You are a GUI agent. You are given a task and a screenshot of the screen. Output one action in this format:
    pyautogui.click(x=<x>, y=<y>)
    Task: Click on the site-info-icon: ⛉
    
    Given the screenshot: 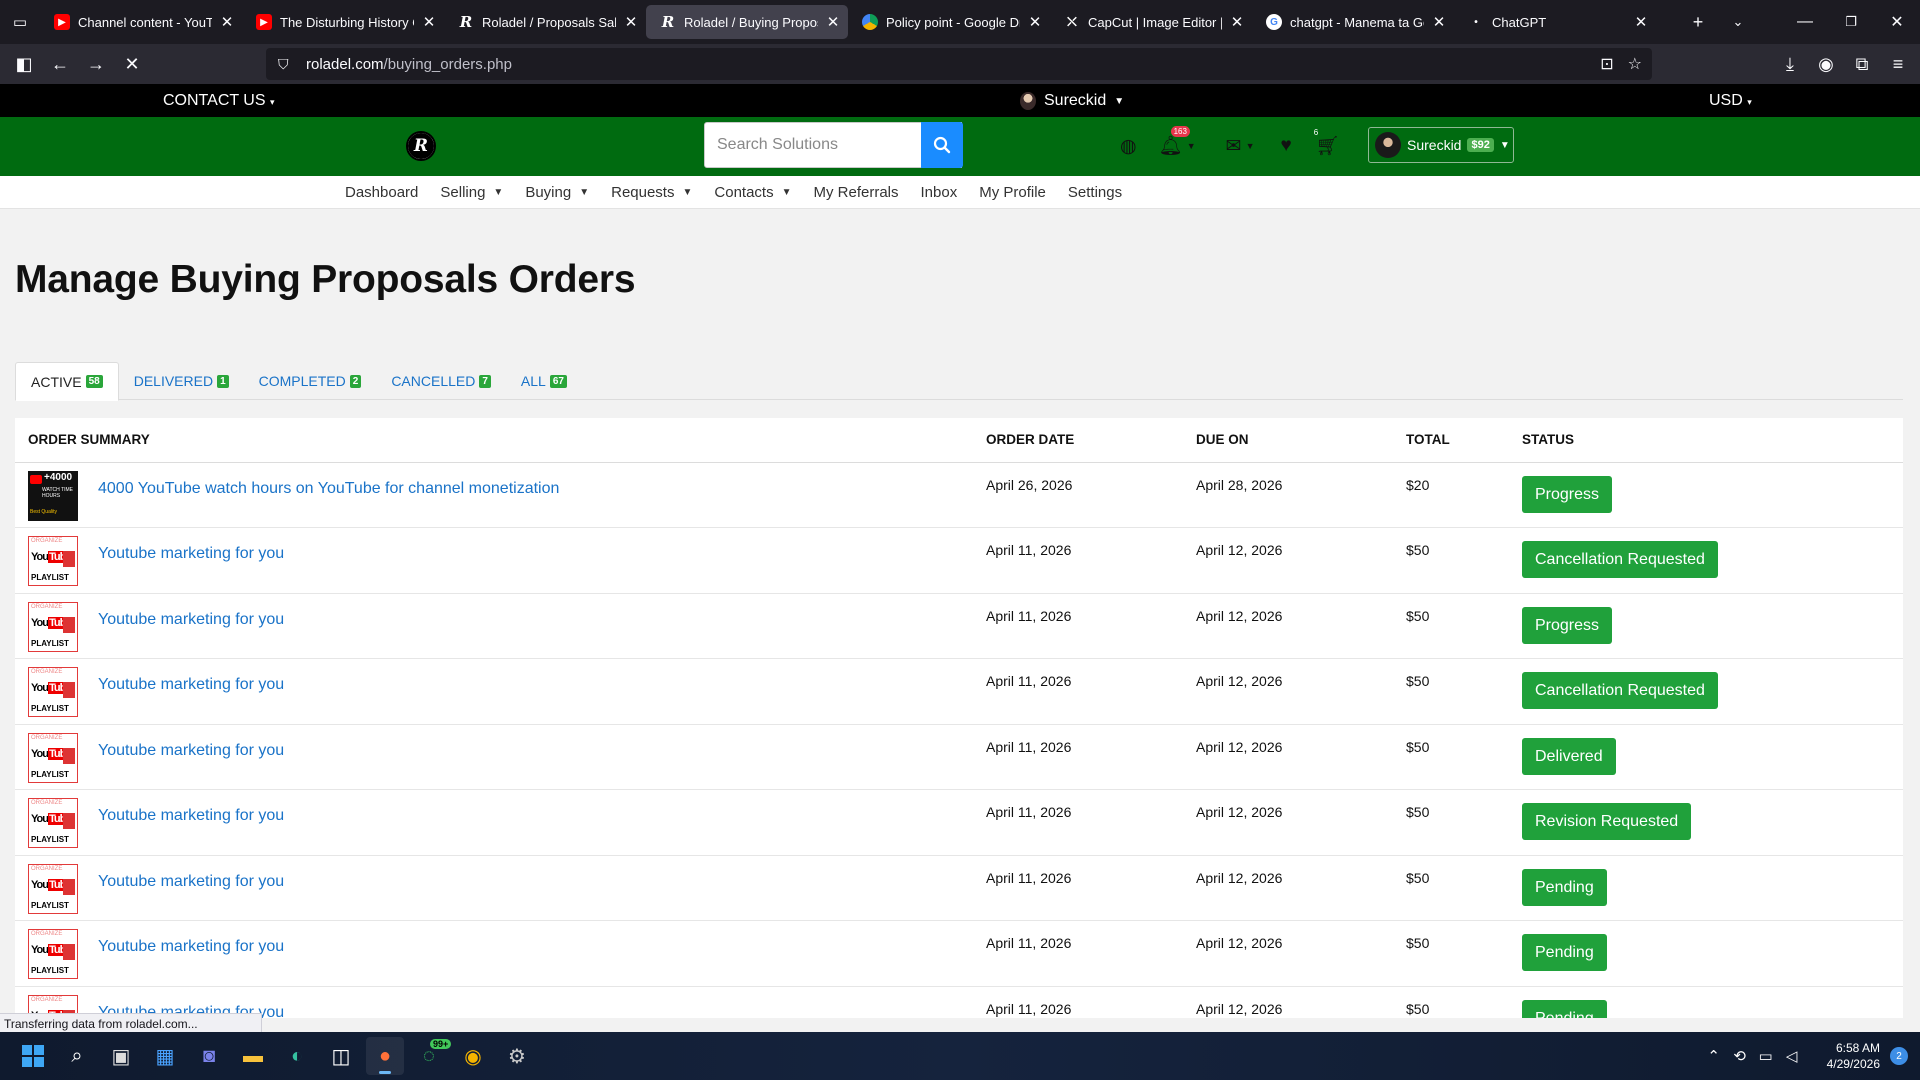 What is the action you would take?
    pyautogui.click(x=287, y=64)
    